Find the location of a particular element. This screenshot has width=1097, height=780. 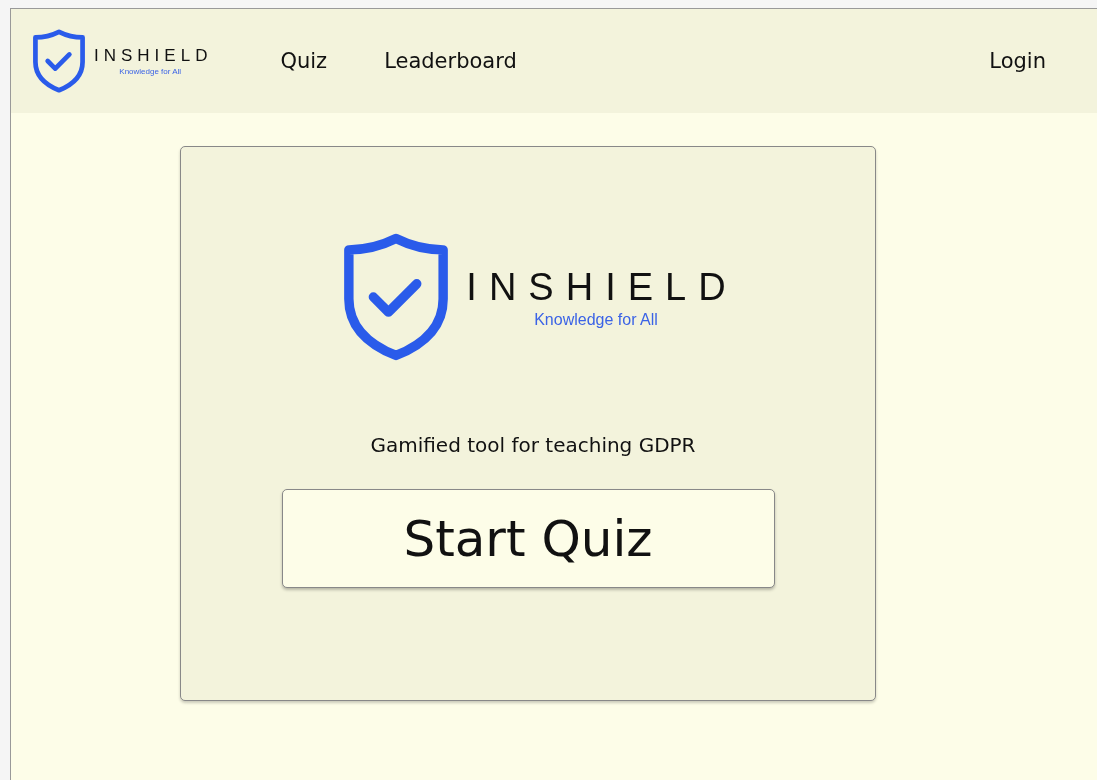

subtitle: Gamified tool for teaching GDPR is located at coordinates (533, 445).